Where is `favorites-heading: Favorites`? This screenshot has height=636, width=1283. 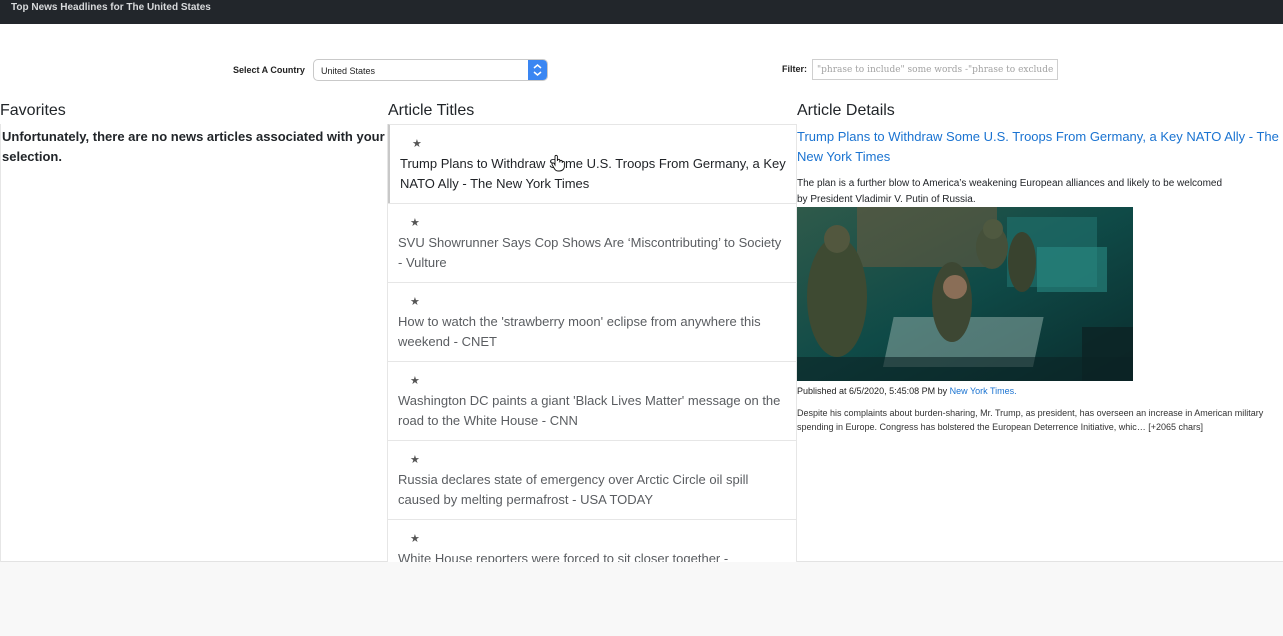
favorites-heading: Favorites is located at coordinates (33, 110).